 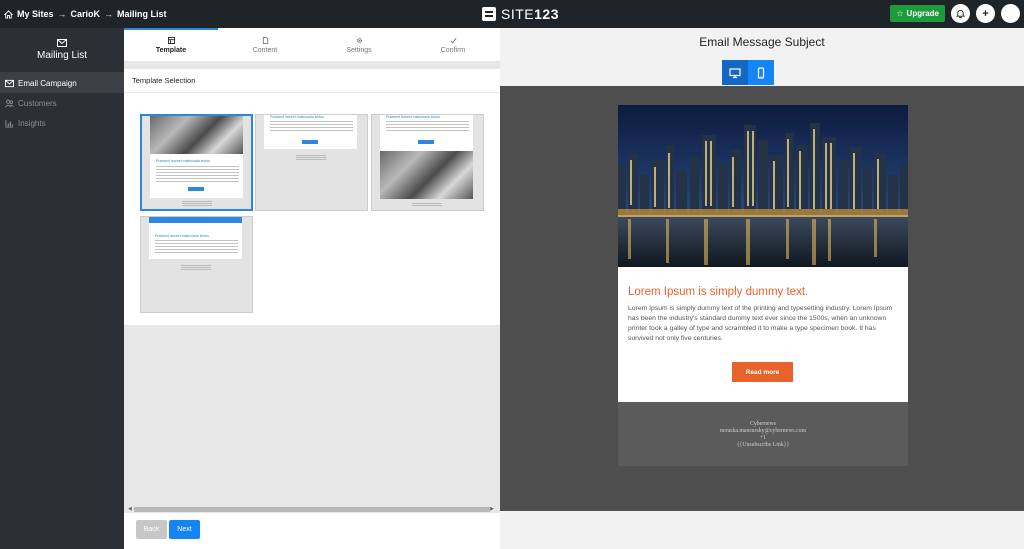 I want to click on tab-label: Confirm, so click(x=453, y=50).